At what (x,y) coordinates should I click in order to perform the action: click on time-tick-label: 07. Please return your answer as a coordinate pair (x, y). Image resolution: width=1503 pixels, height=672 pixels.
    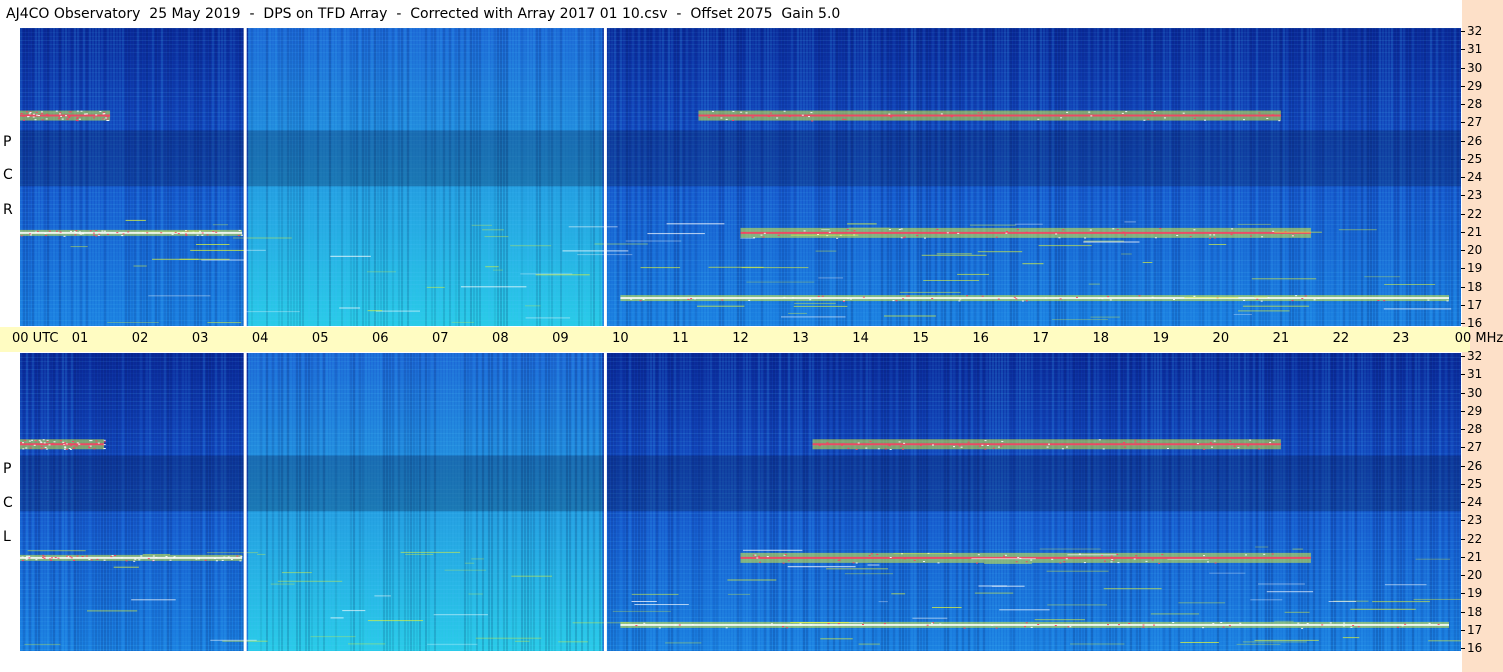
    Looking at the image, I should click on (440, 338).